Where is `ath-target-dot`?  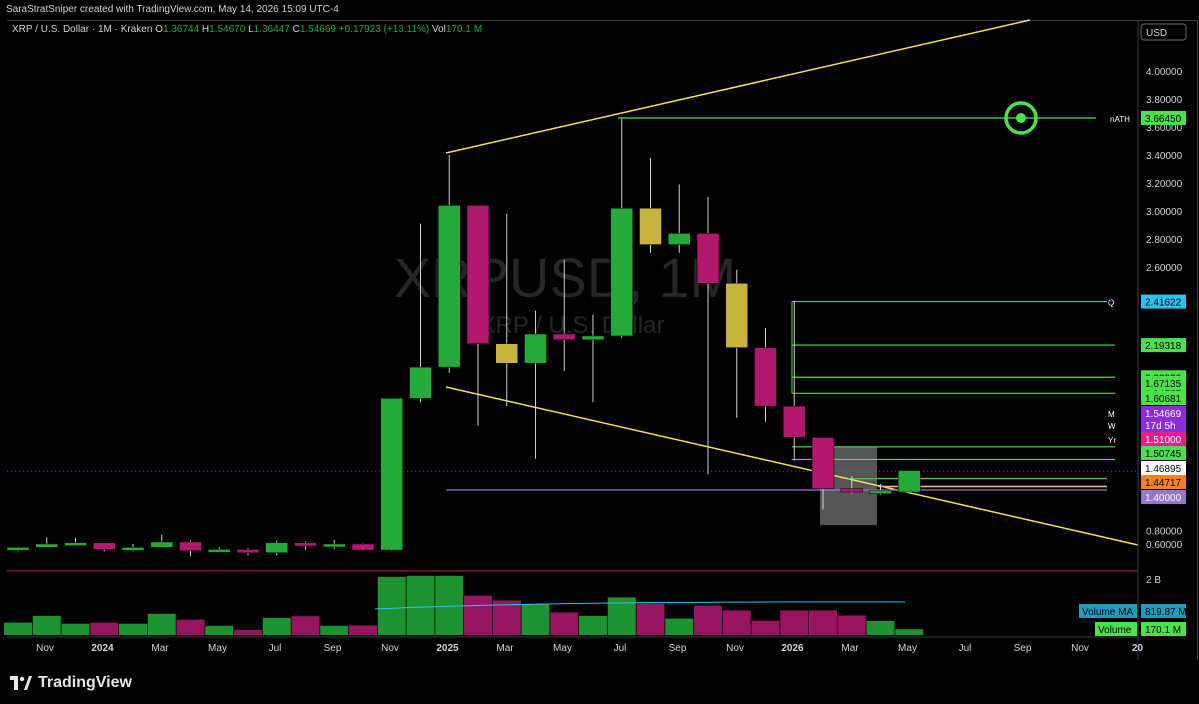 ath-target-dot is located at coordinates (1021, 117).